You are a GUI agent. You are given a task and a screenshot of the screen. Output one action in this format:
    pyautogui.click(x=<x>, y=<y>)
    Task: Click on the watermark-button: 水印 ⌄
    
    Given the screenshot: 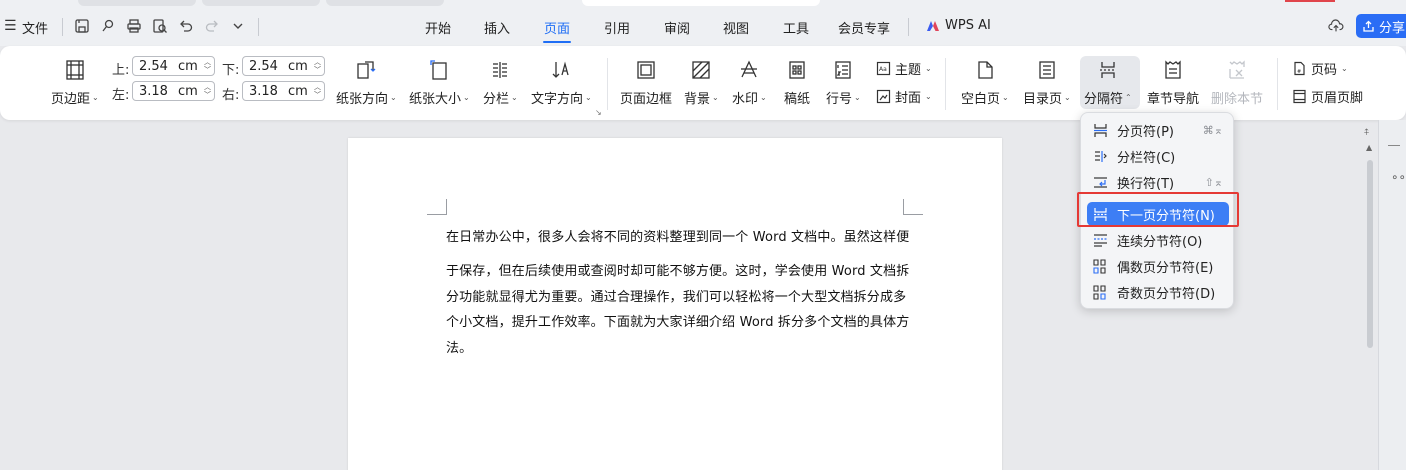 What is the action you would take?
    pyautogui.click(x=749, y=82)
    